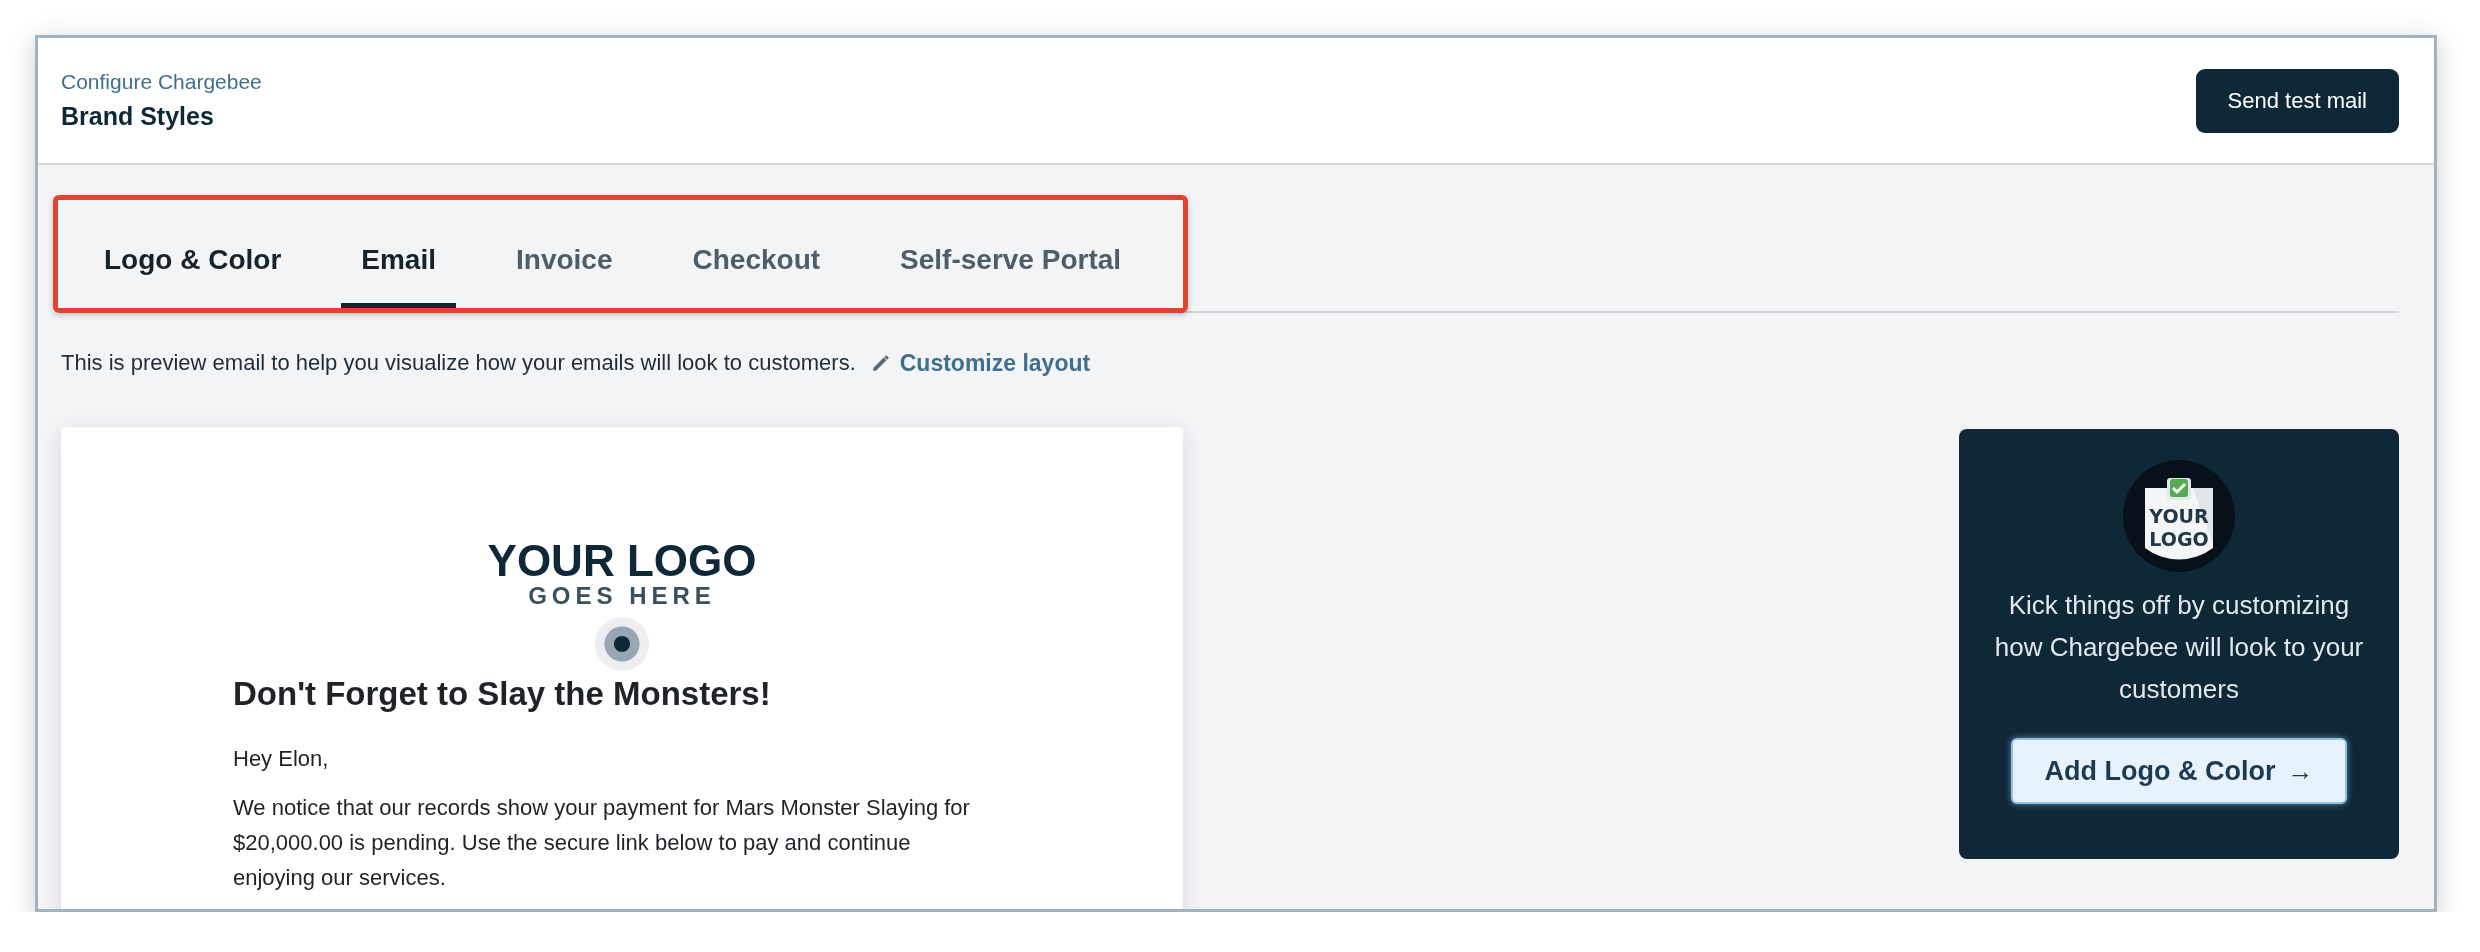 This screenshot has width=2480, height=952. I want to click on dot-marker-icon, so click(622, 644).